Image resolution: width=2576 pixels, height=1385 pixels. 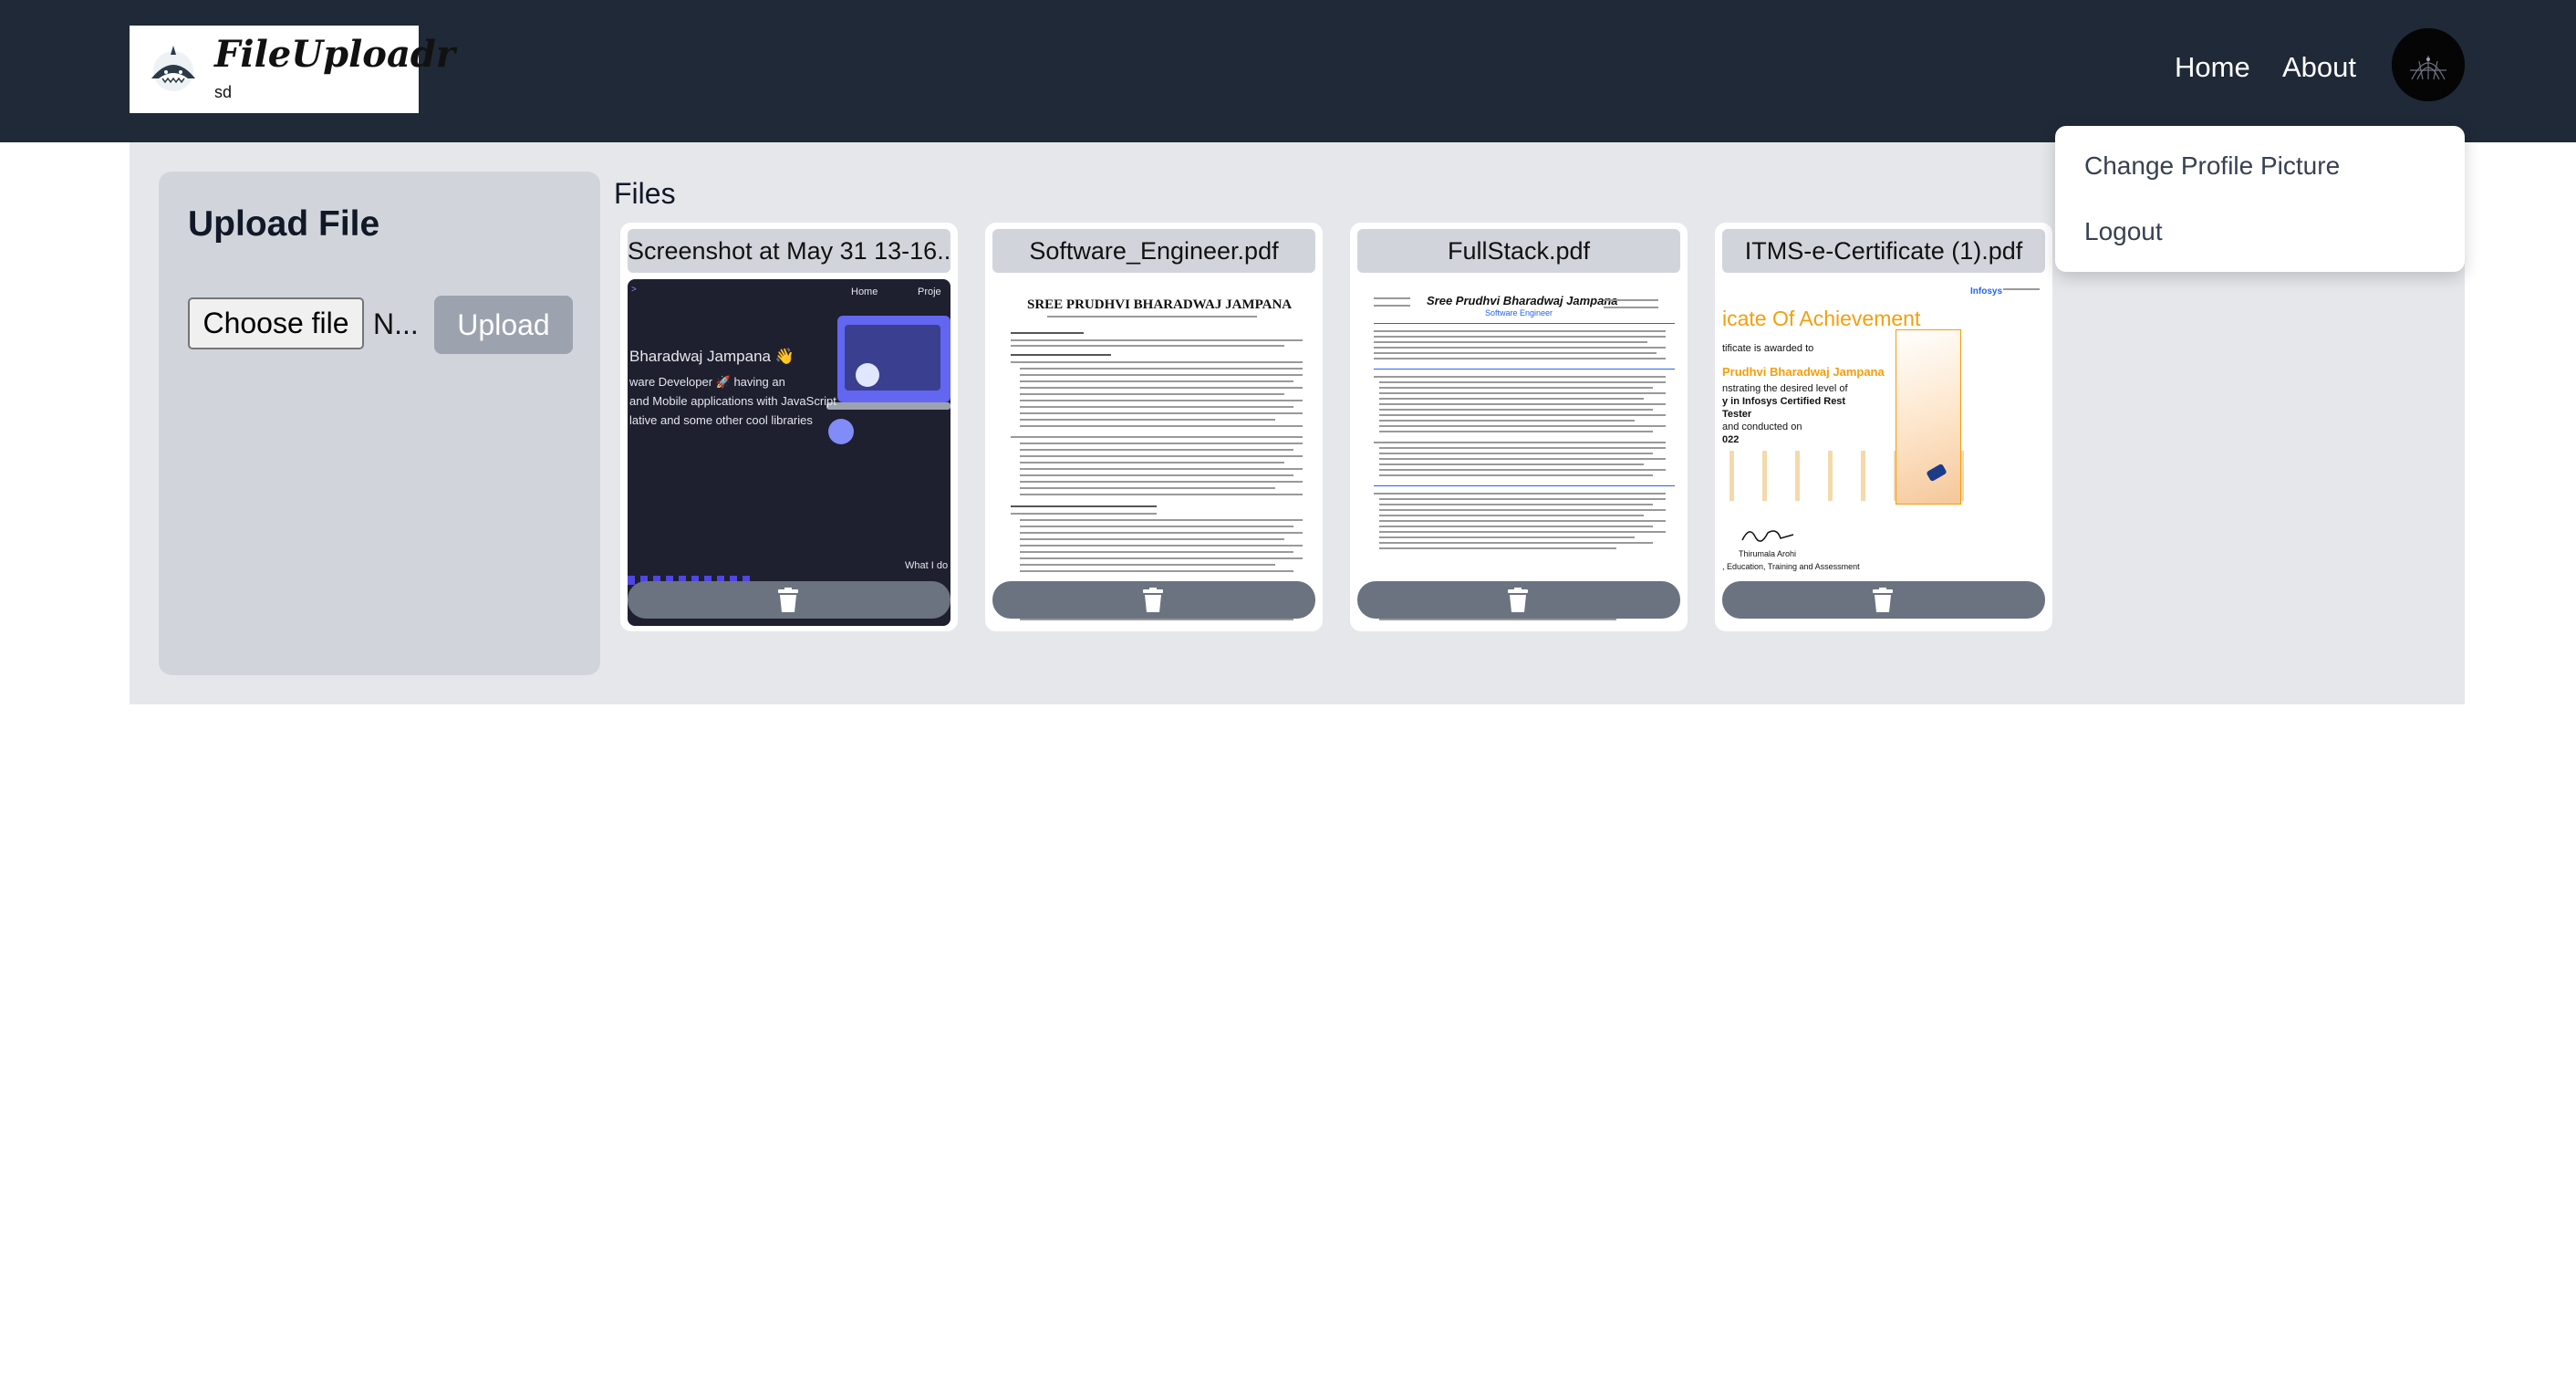 What do you see at coordinates (1522, 301) in the screenshot?
I see `preview-doc-heading: Sree Prudhvi Bharadwaj Jampana` at bounding box center [1522, 301].